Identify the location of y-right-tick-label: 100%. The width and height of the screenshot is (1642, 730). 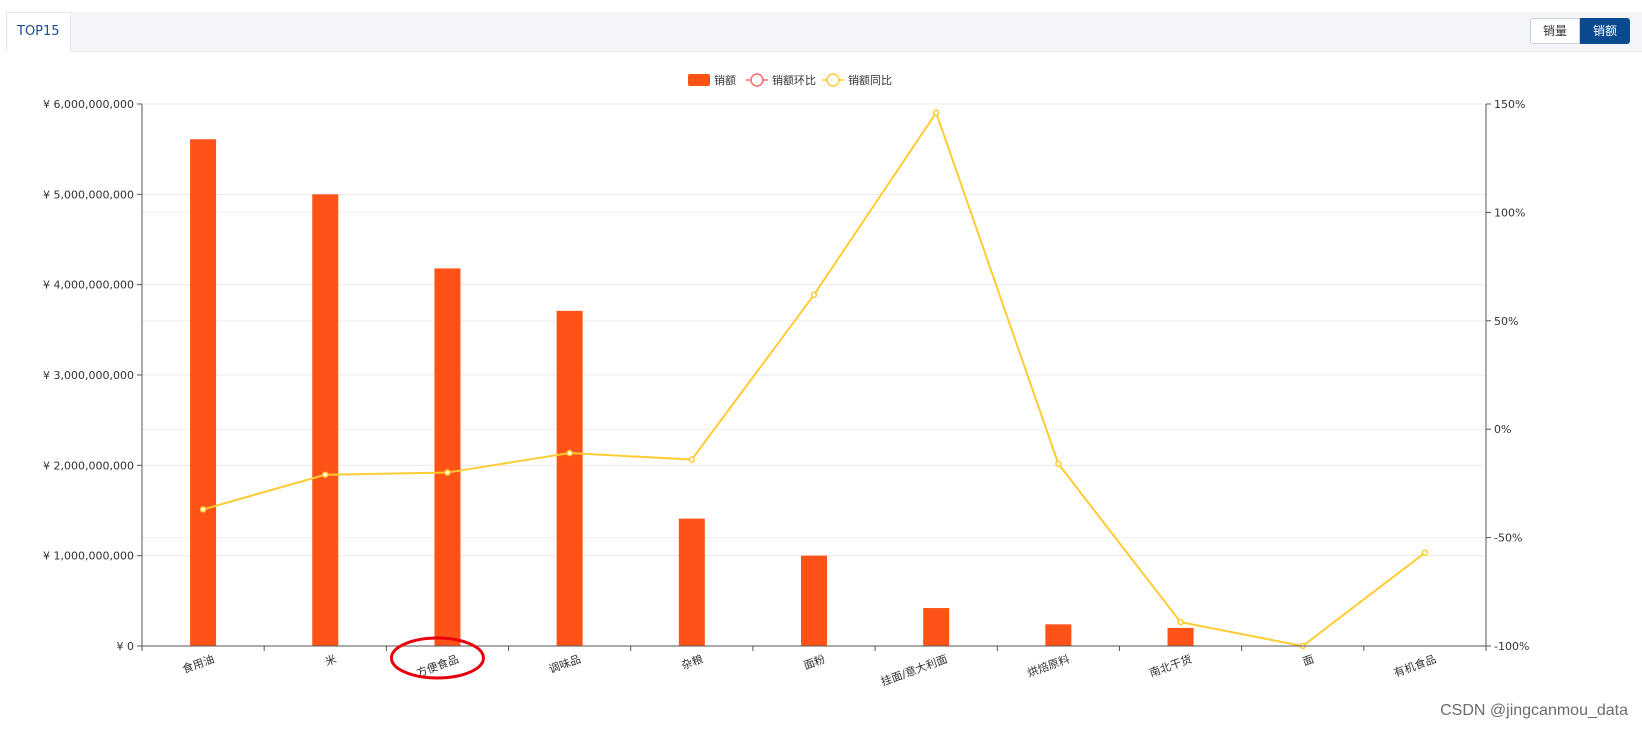
(1509, 212).